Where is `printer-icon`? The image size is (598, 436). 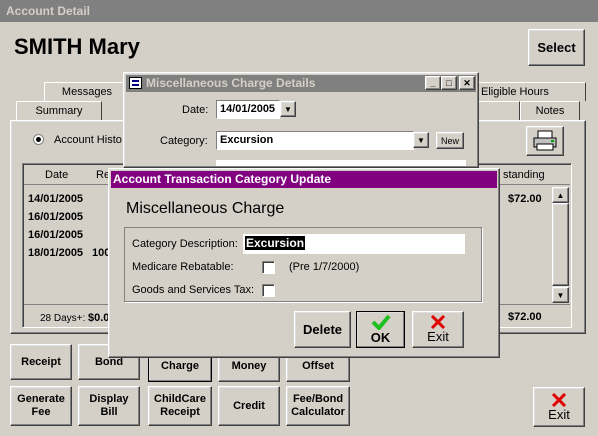
printer-icon is located at coordinates (545, 140).